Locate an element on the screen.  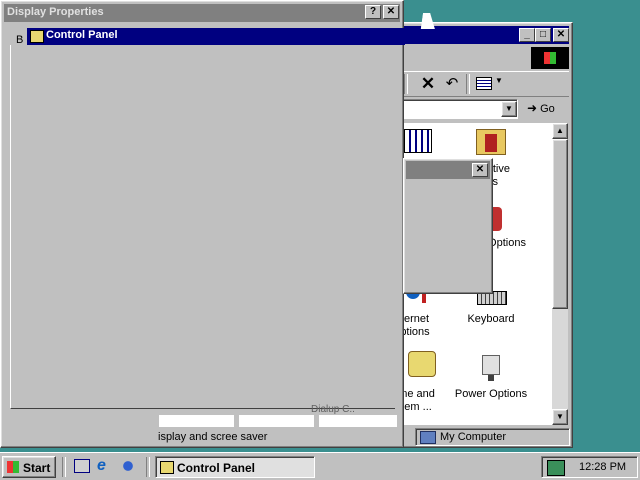
vertical-scrollbar: ▲ ▼ is located at coordinates (560, 274).